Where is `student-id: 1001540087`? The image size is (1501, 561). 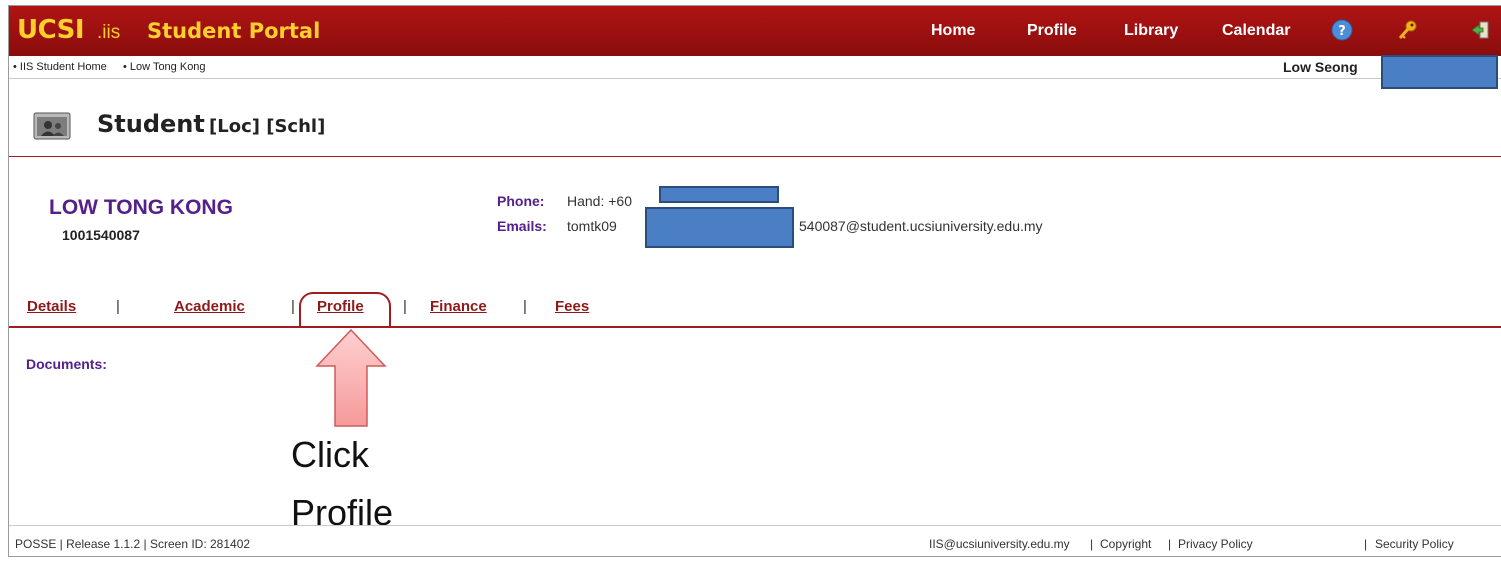
student-id: 1001540087 is located at coordinates (101, 235).